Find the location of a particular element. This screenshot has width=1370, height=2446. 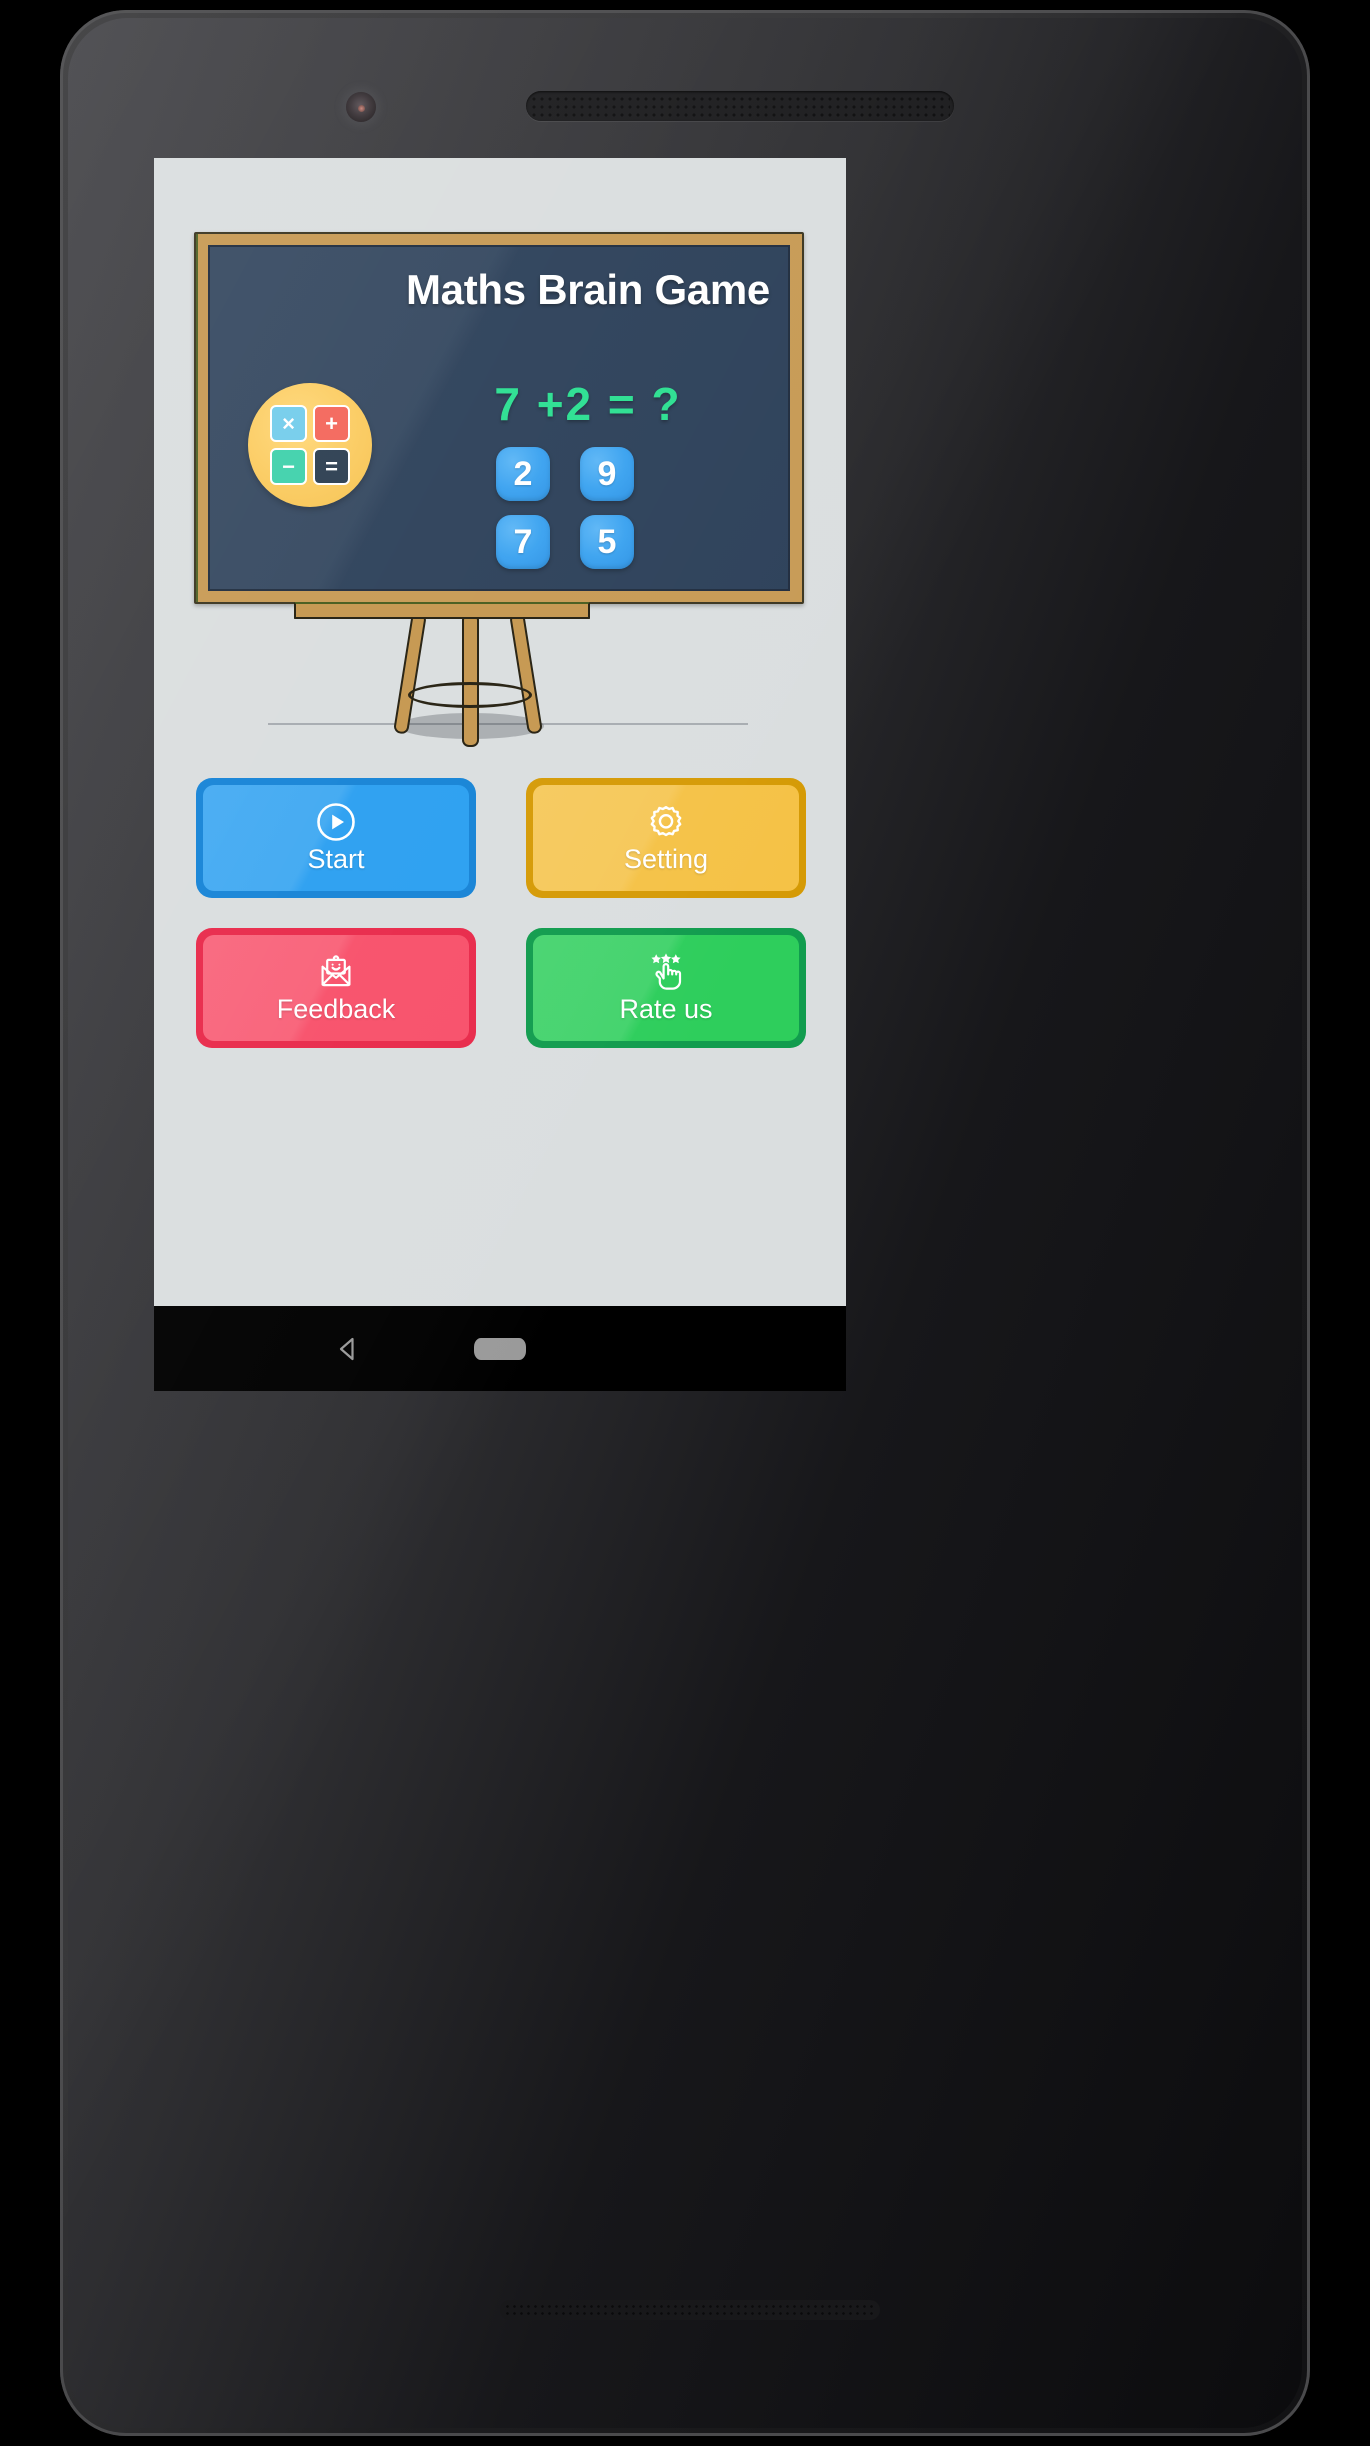

page-title: Maths Brain Game is located at coordinates (588, 289).